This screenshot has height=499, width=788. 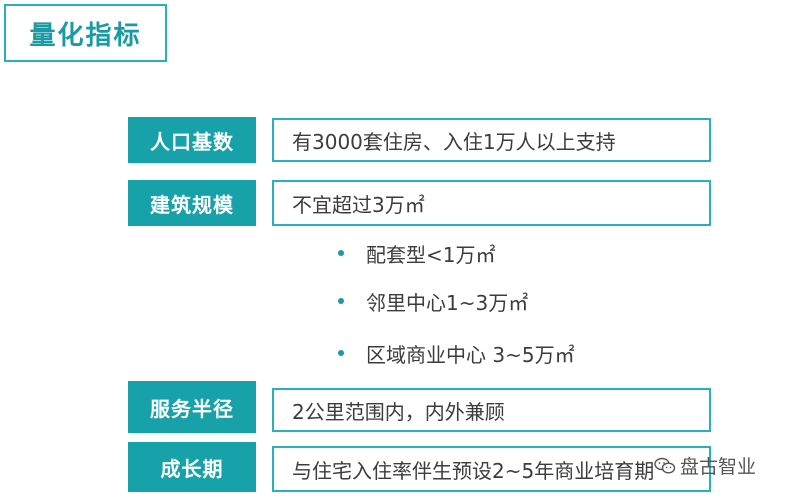 I want to click on bullet-item: 邻里中心1~3万㎡, so click(x=433, y=301).